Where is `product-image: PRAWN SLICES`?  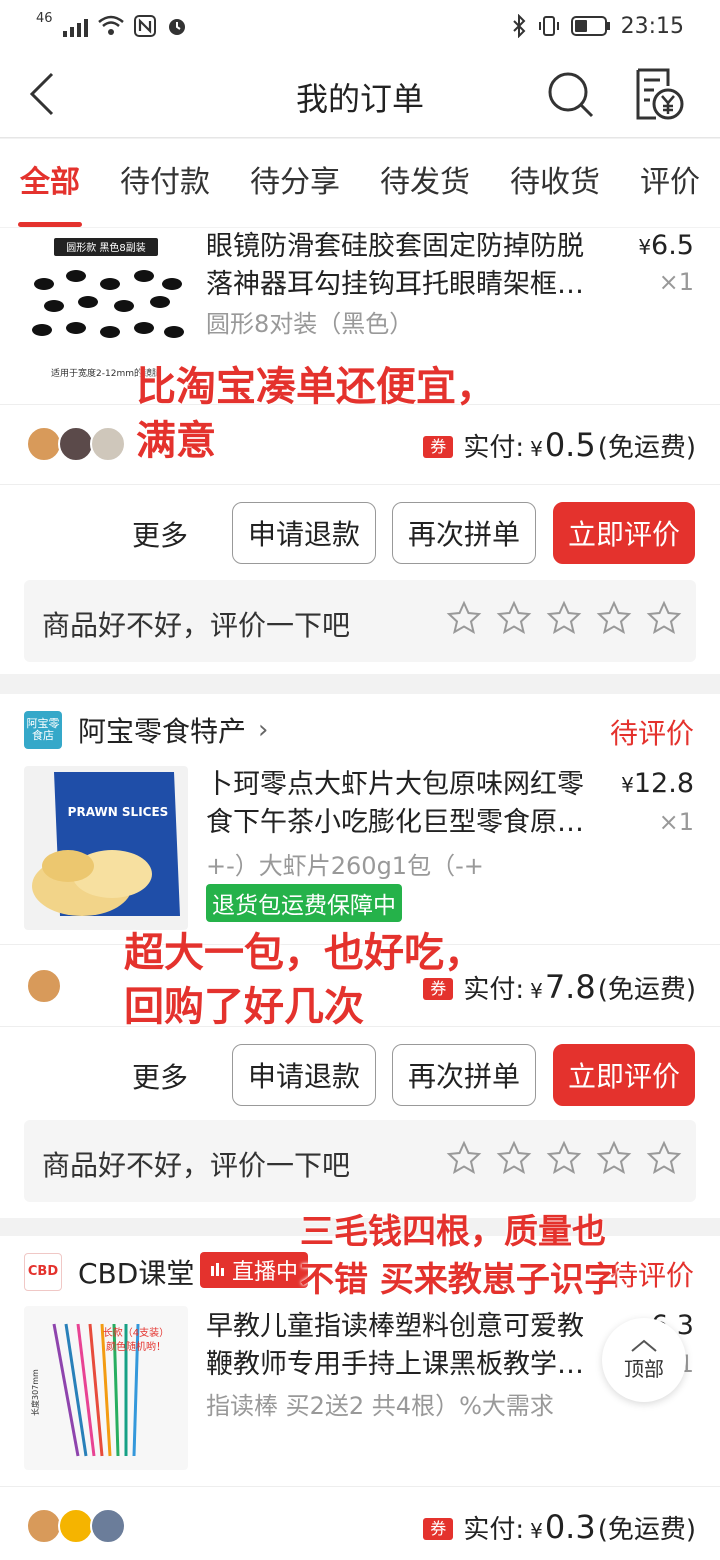
product-image: PRAWN SLICES is located at coordinates (106, 848).